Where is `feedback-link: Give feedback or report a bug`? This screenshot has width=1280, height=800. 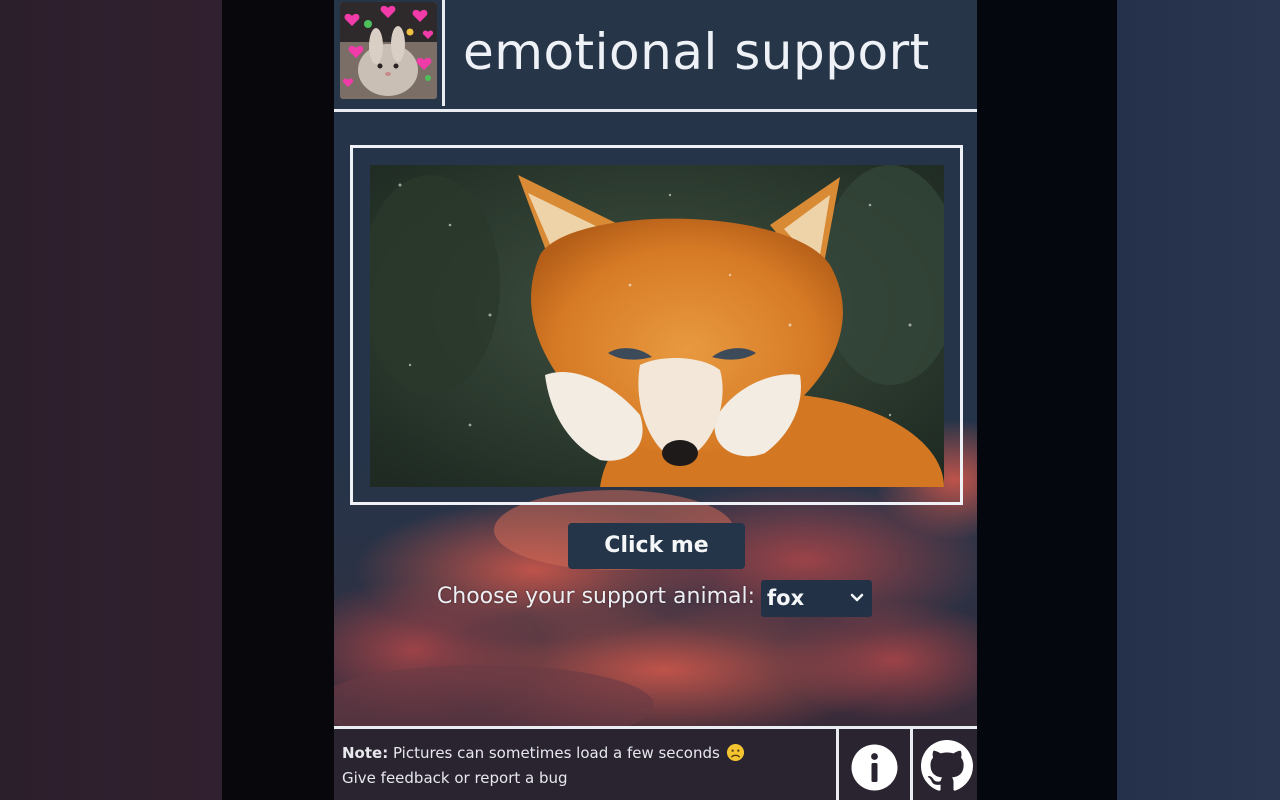 feedback-link: Give feedback or report a bug is located at coordinates (455, 778).